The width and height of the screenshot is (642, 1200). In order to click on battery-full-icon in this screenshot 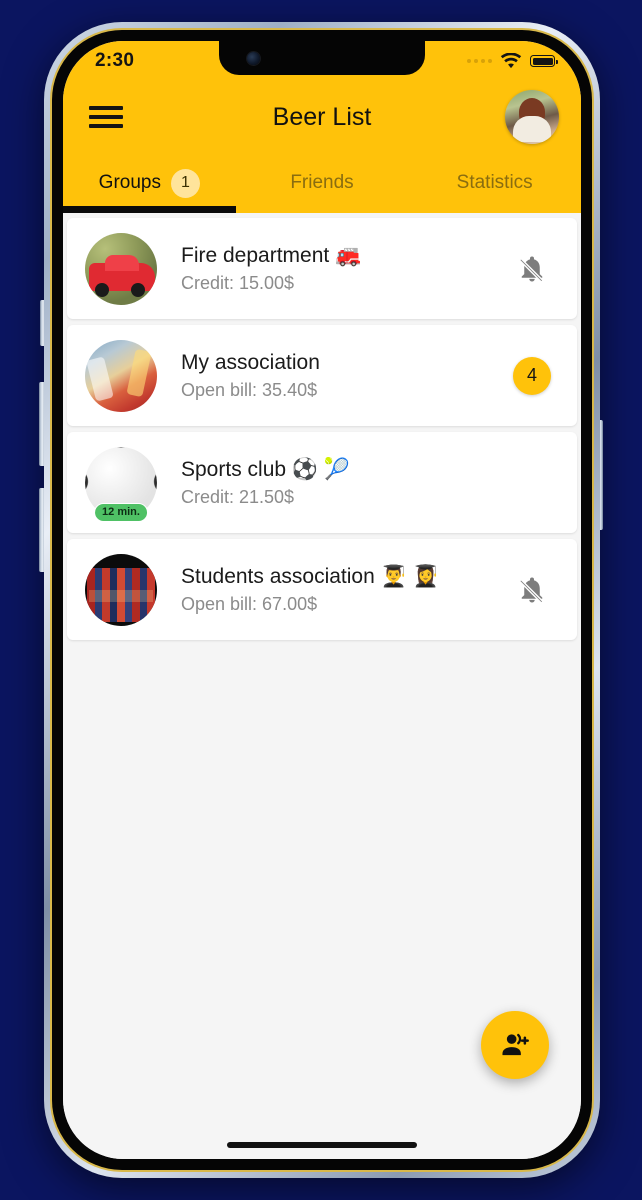, I will do `click(544, 61)`.